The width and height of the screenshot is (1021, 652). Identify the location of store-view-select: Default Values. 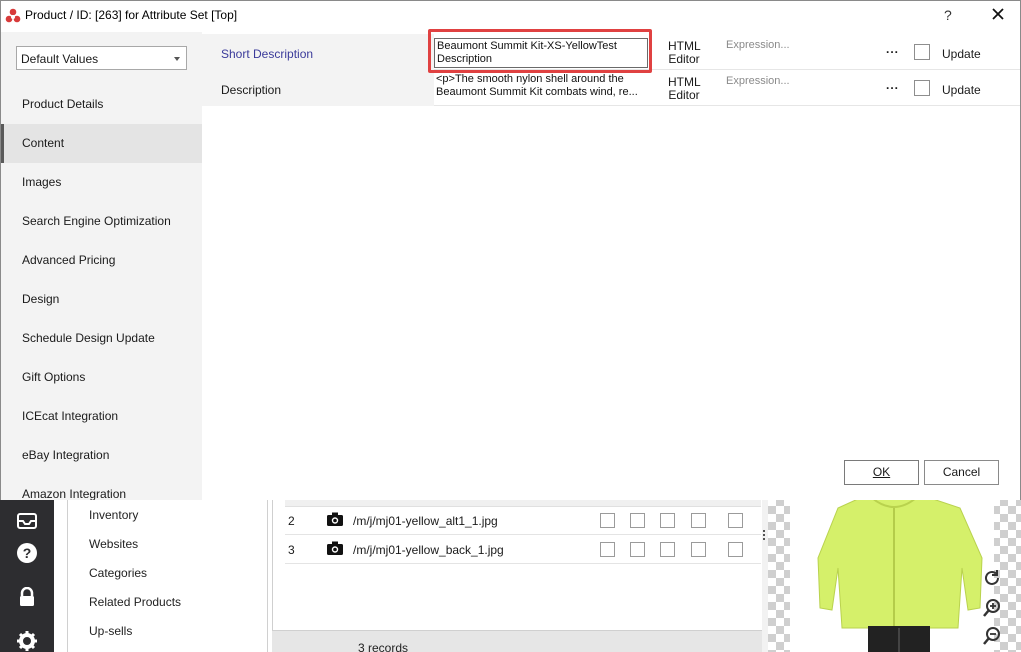
(101, 58).